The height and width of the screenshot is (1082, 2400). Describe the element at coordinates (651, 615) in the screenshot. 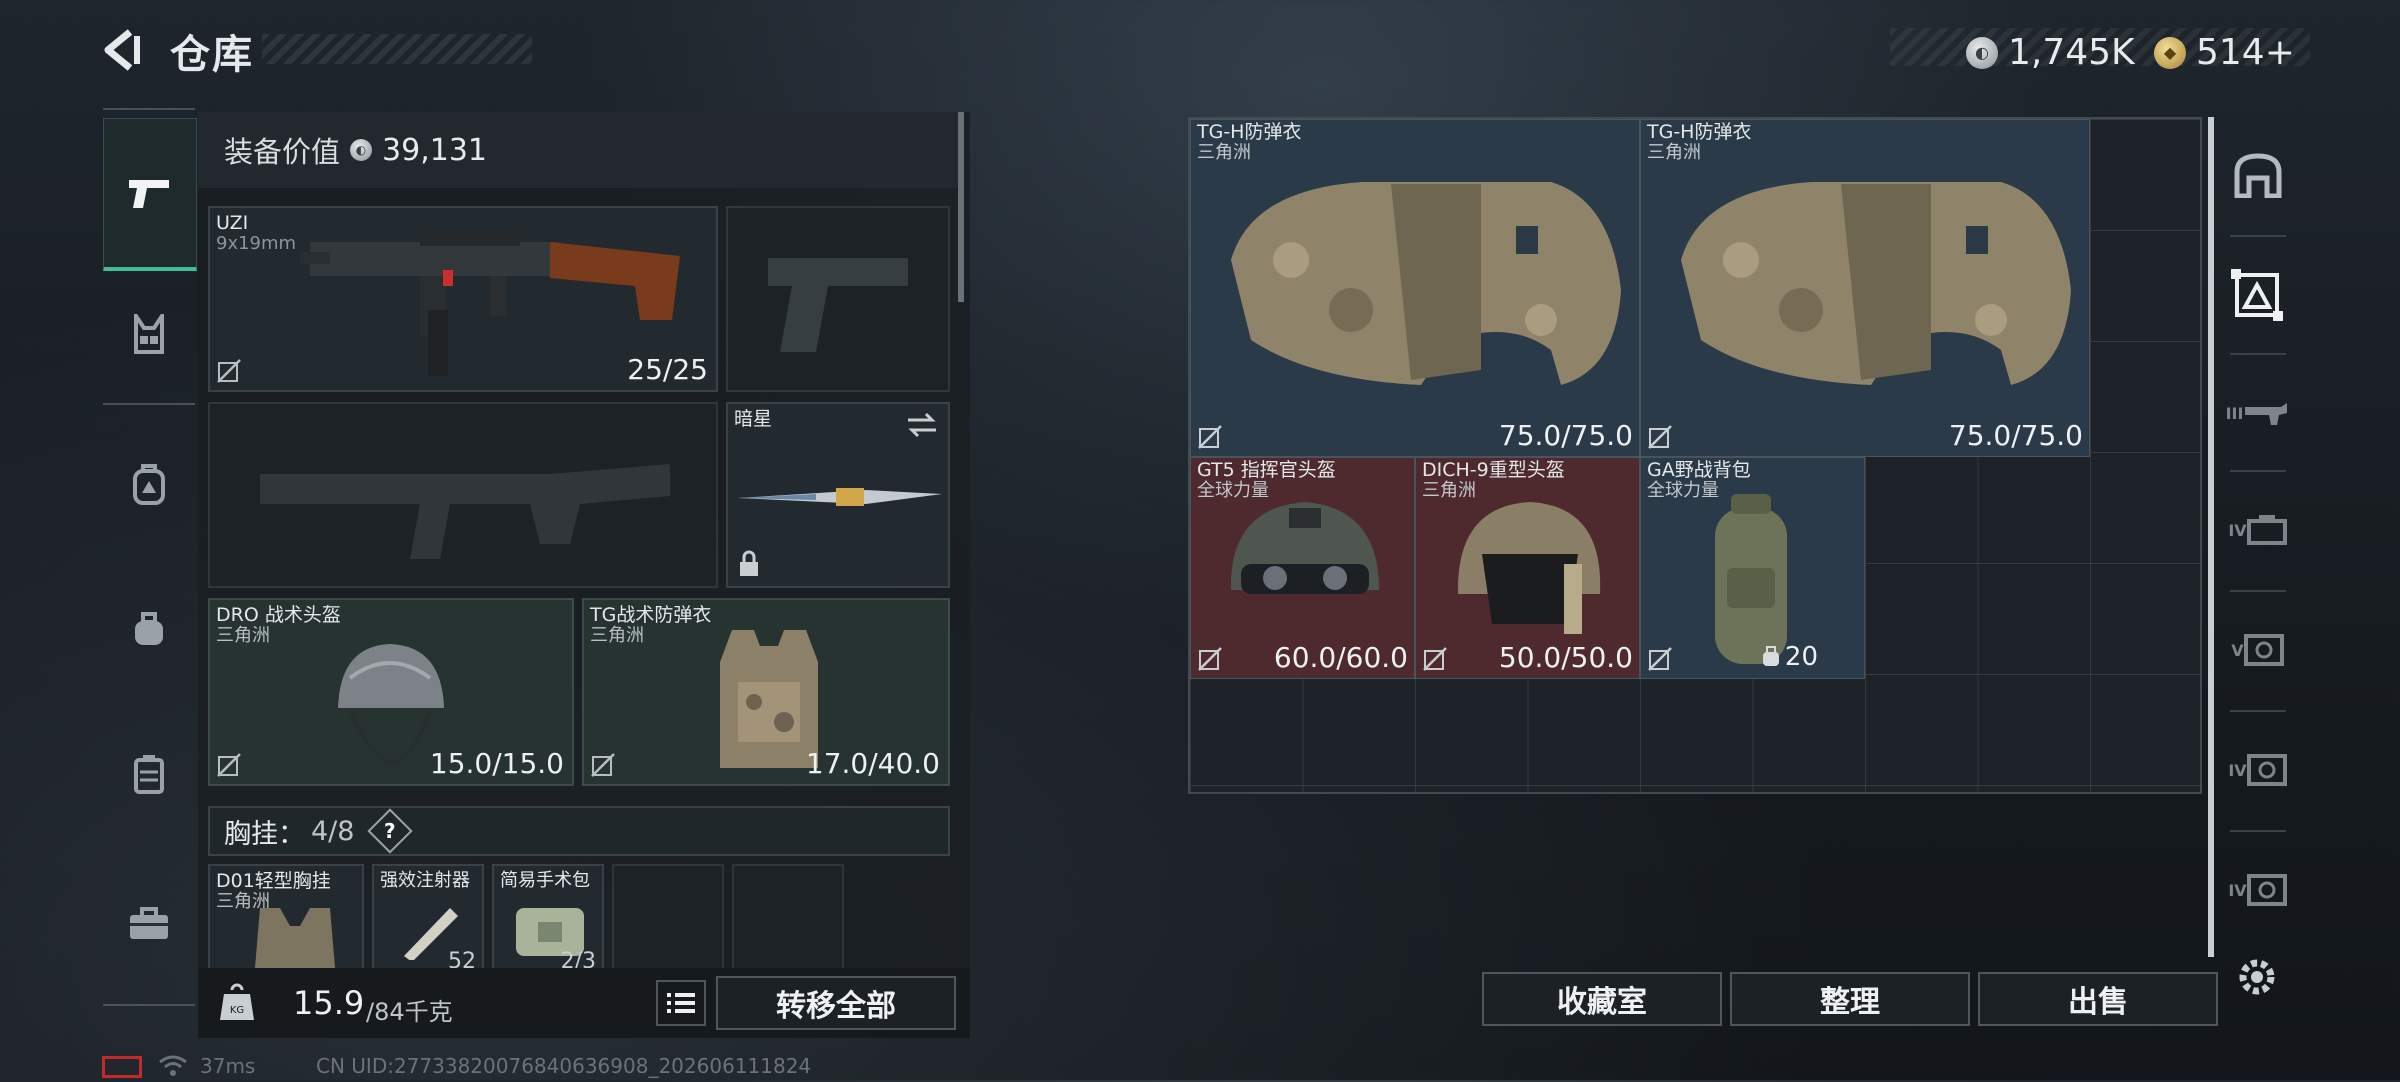

I see `armor-name: TG战术防弹衣` at that location.